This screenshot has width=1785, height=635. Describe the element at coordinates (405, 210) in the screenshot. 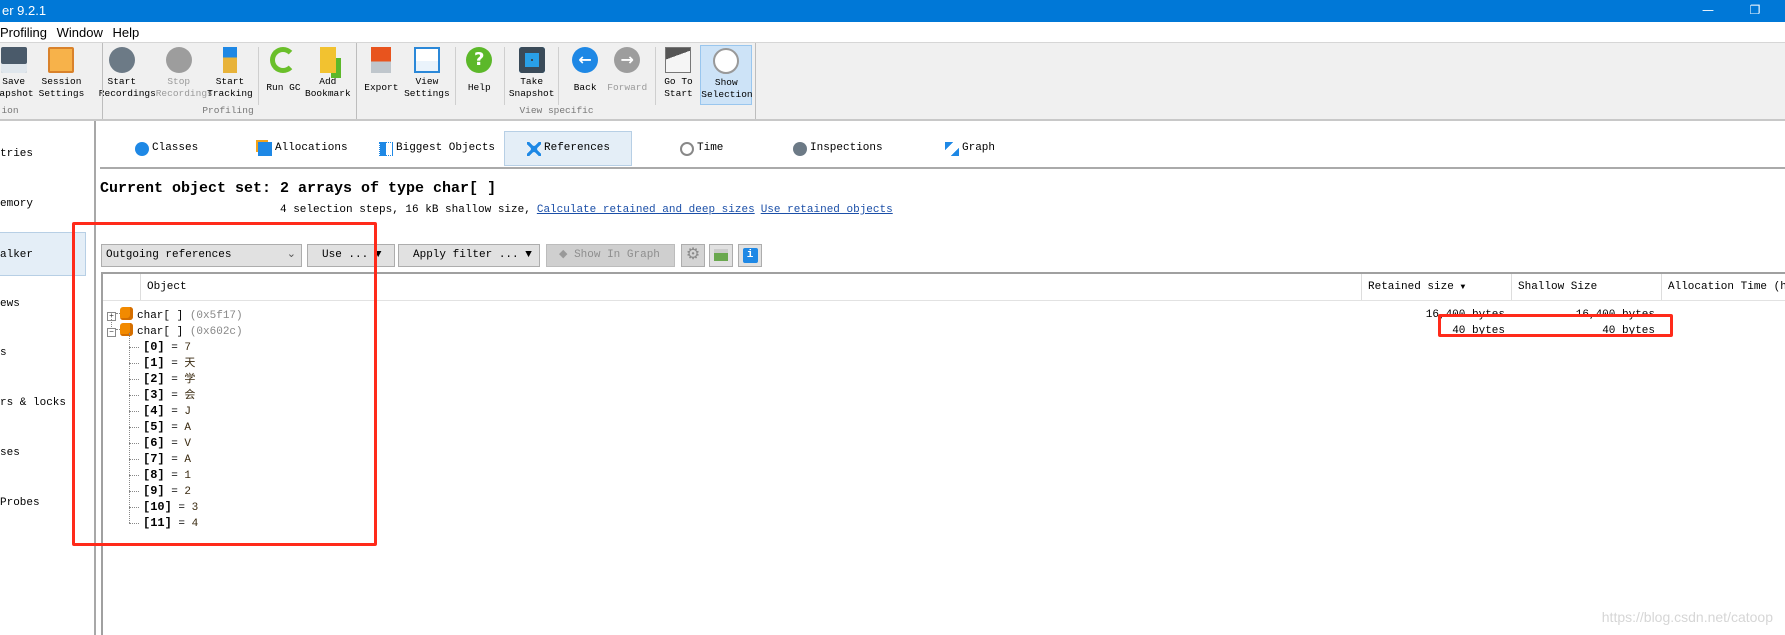

I see `selection-steps-text: 4 selection steps, 16 kB shallow size,` at that location.